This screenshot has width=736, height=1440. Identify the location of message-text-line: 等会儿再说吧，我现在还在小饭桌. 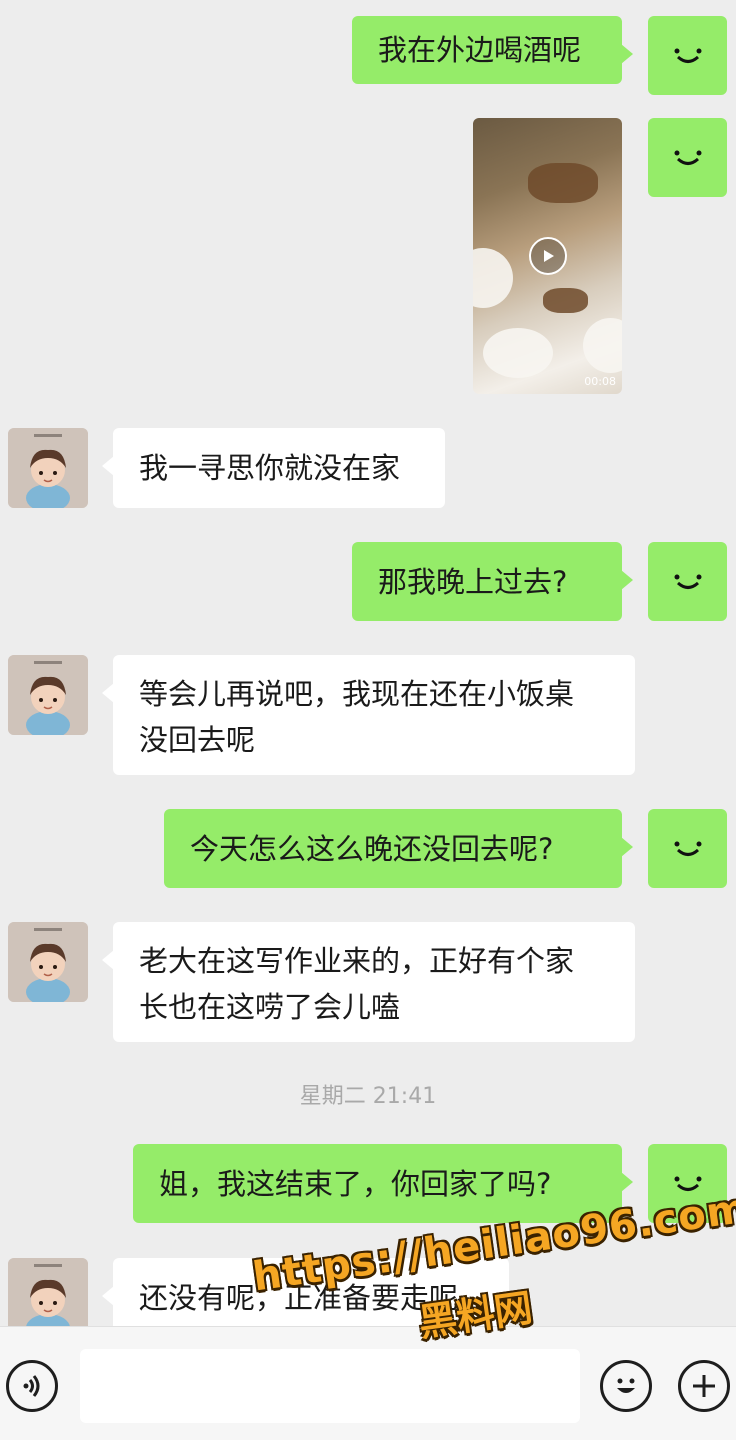
(357, 694).